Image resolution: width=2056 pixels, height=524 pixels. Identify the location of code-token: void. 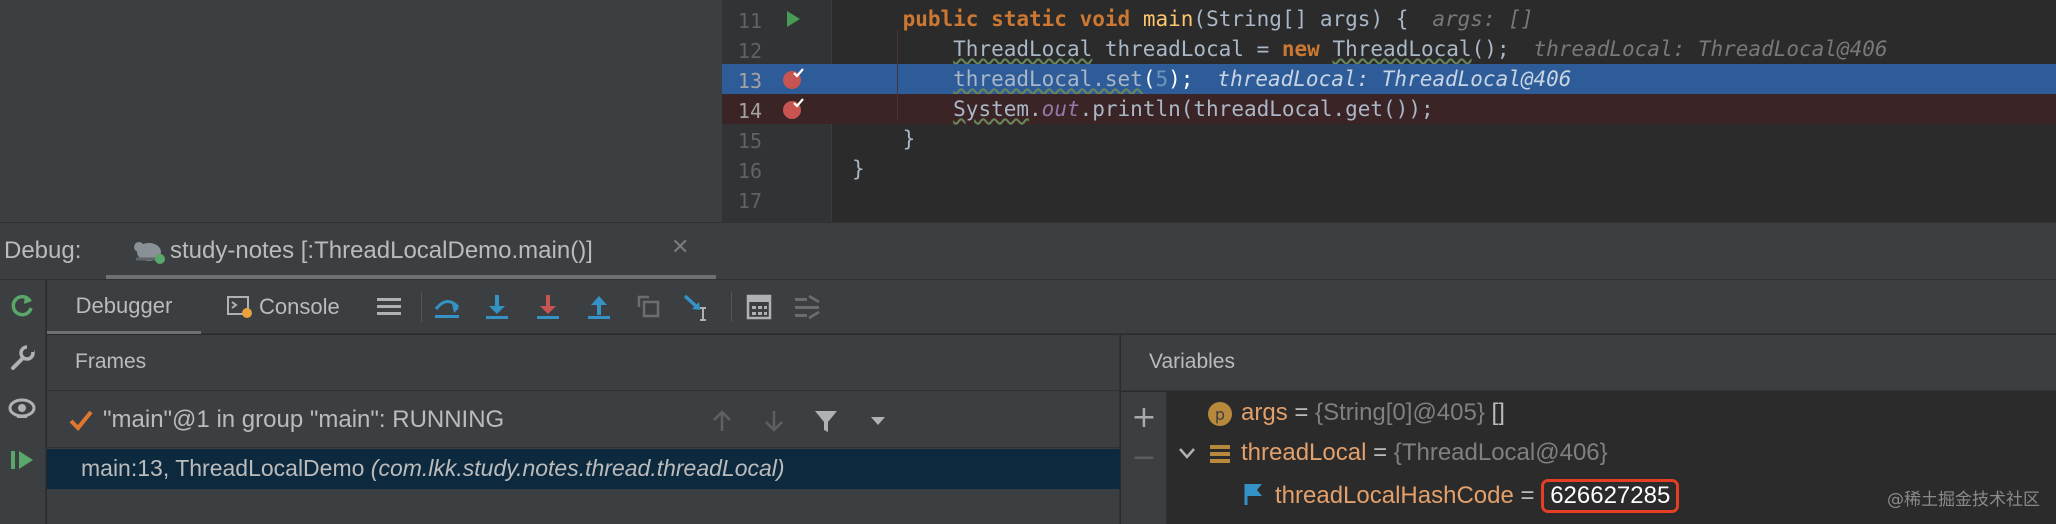
(1105, 19).